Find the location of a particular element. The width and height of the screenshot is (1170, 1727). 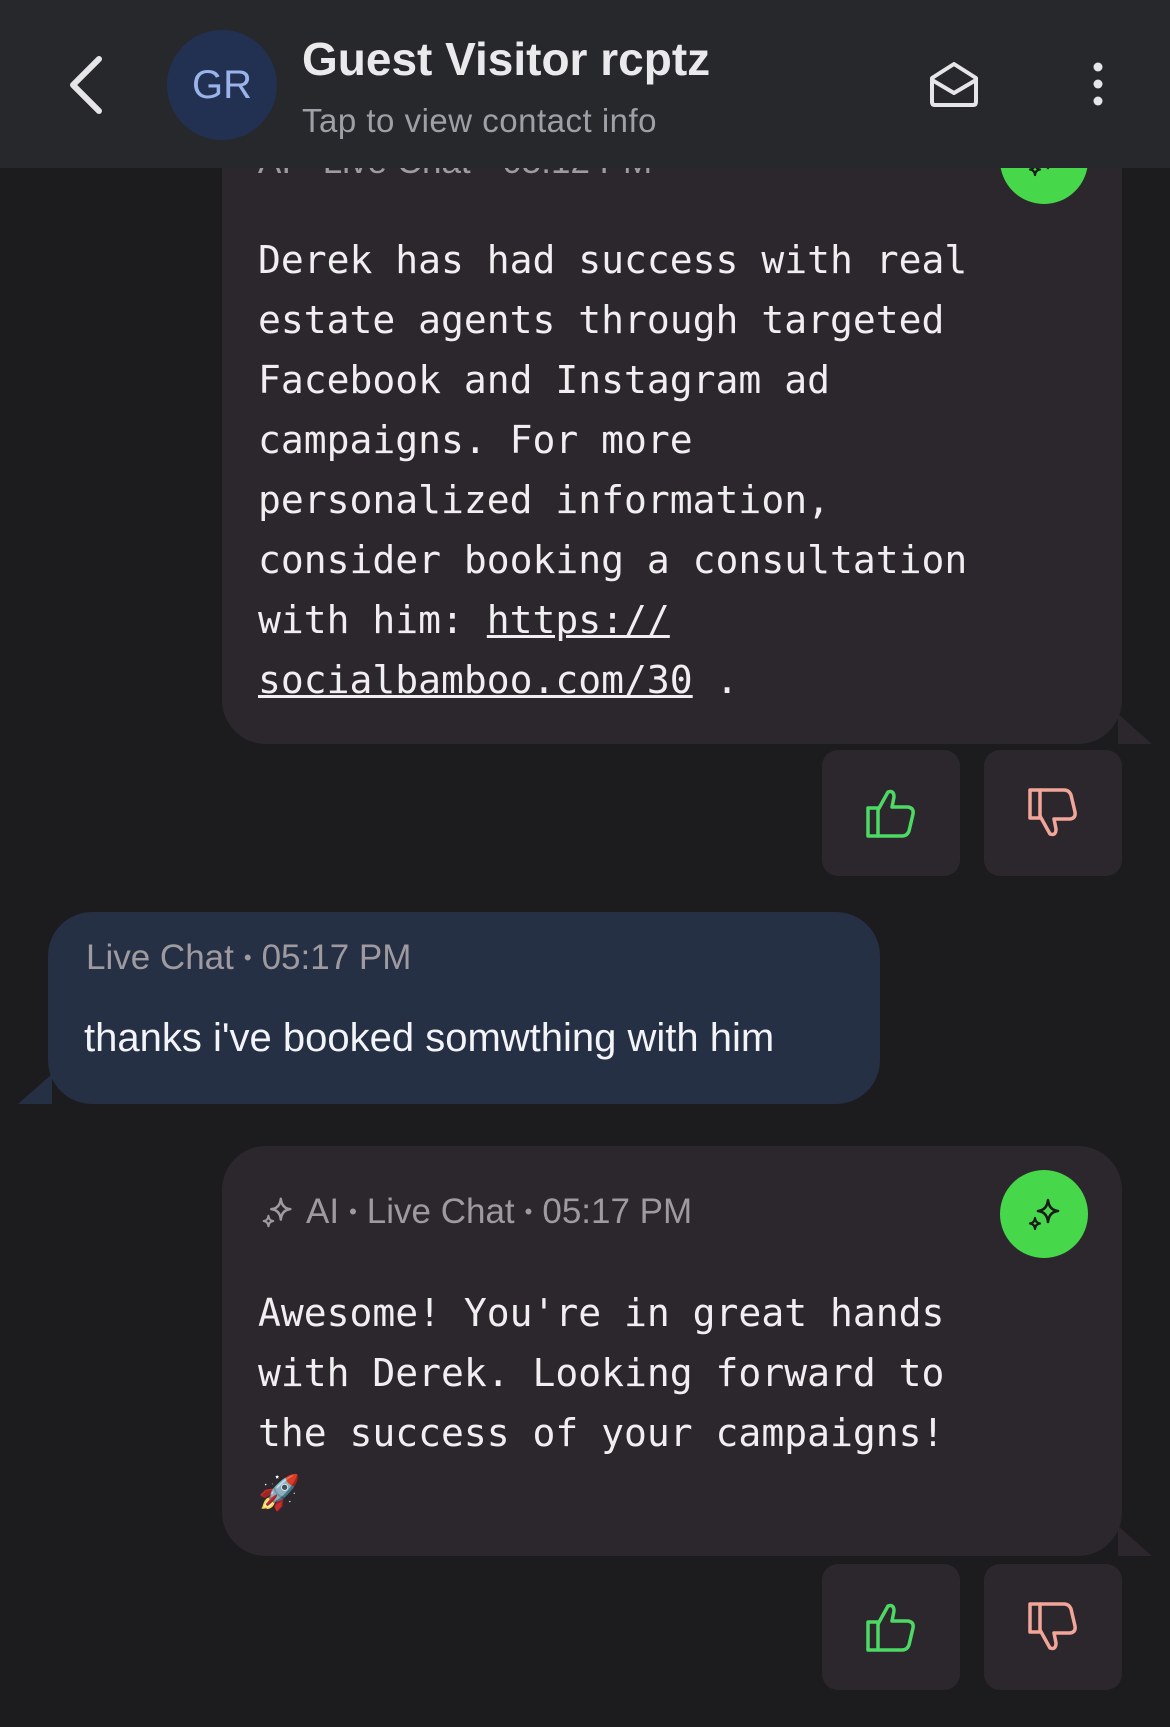

envelope-open-icon is located at coordinates (954, 84).